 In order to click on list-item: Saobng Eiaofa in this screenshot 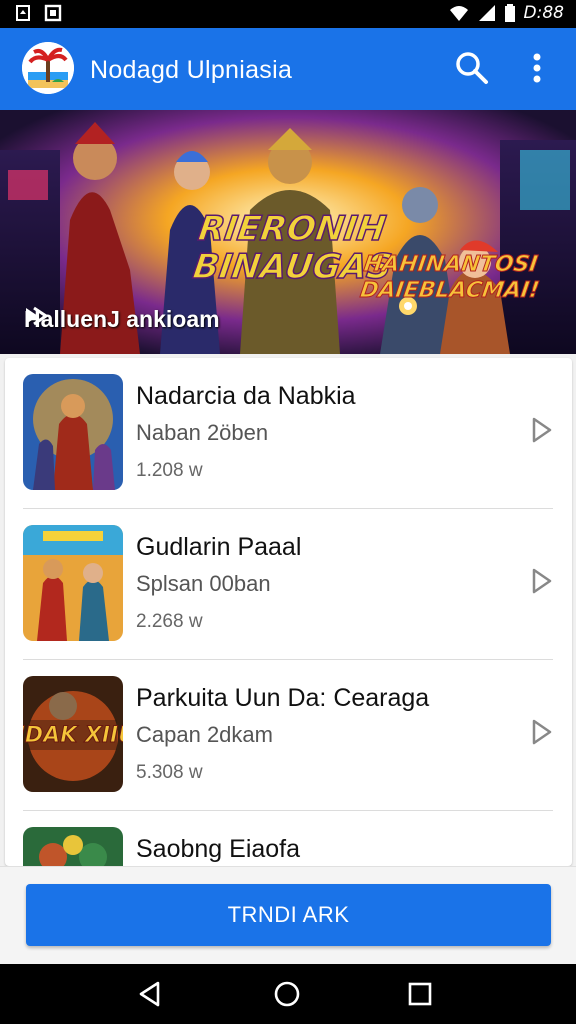, I will do `click(288, 838)`.